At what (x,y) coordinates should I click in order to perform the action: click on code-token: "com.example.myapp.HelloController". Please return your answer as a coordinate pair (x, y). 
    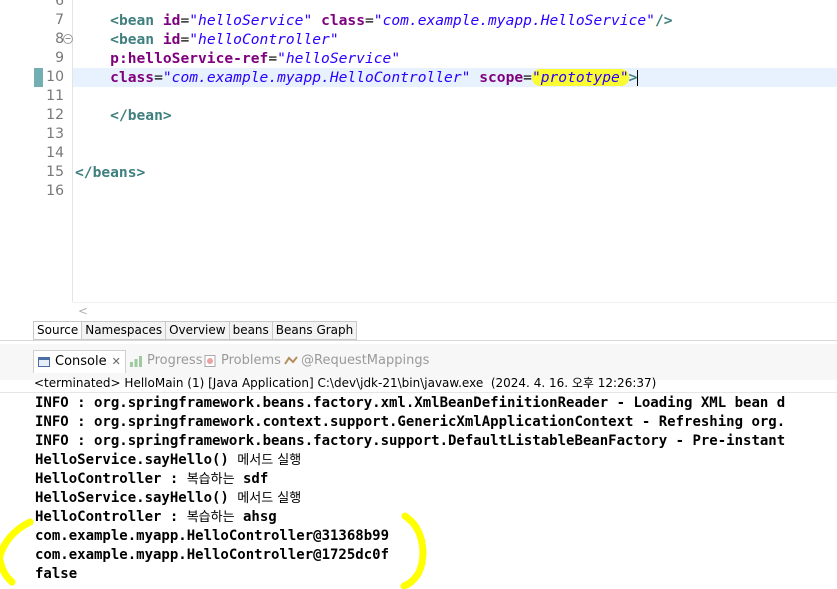
    Looking at the image, I should click on (316, 77).